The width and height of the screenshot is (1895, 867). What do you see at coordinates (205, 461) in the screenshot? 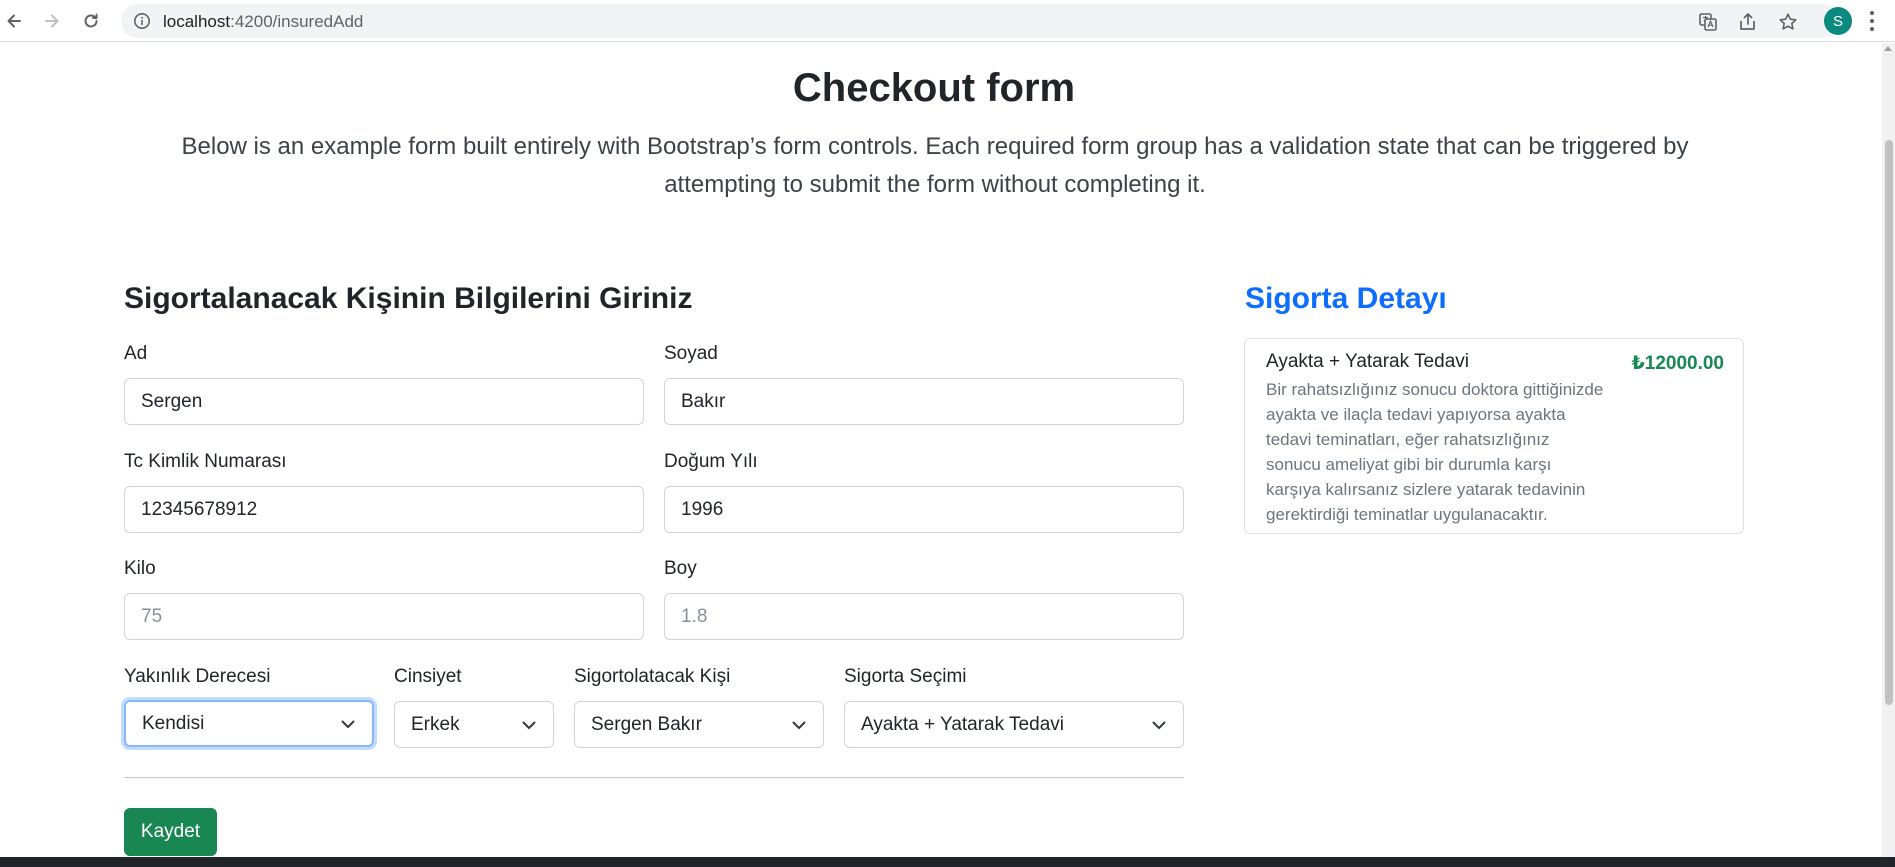
I see `tc-number-label: Tc Kimlik Numarası` at bounding box center [205, 461].